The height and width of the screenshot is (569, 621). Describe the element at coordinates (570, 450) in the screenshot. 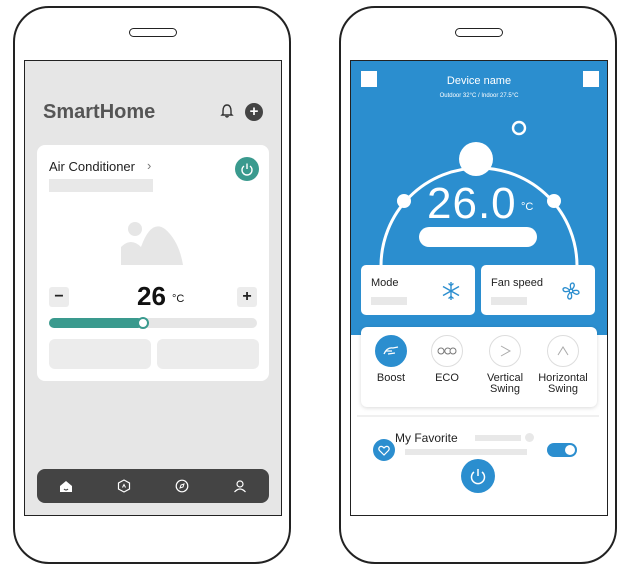

I see `toggle-knob` at that location.